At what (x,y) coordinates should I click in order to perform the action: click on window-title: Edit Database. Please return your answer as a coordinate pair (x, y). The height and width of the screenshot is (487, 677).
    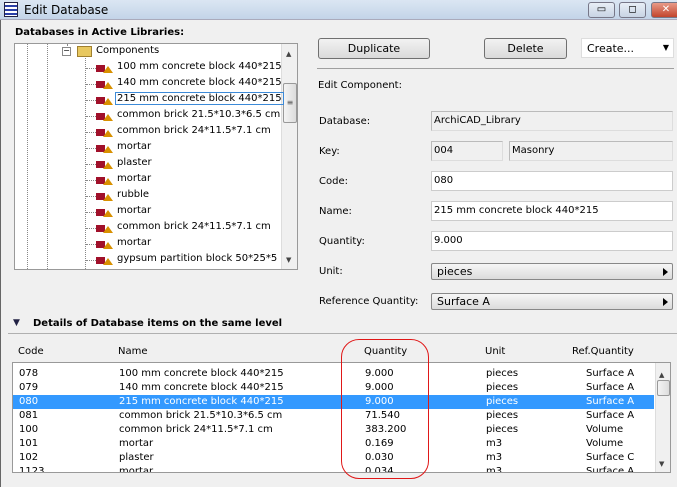
    Looking at the image, I should click on (66, 10).